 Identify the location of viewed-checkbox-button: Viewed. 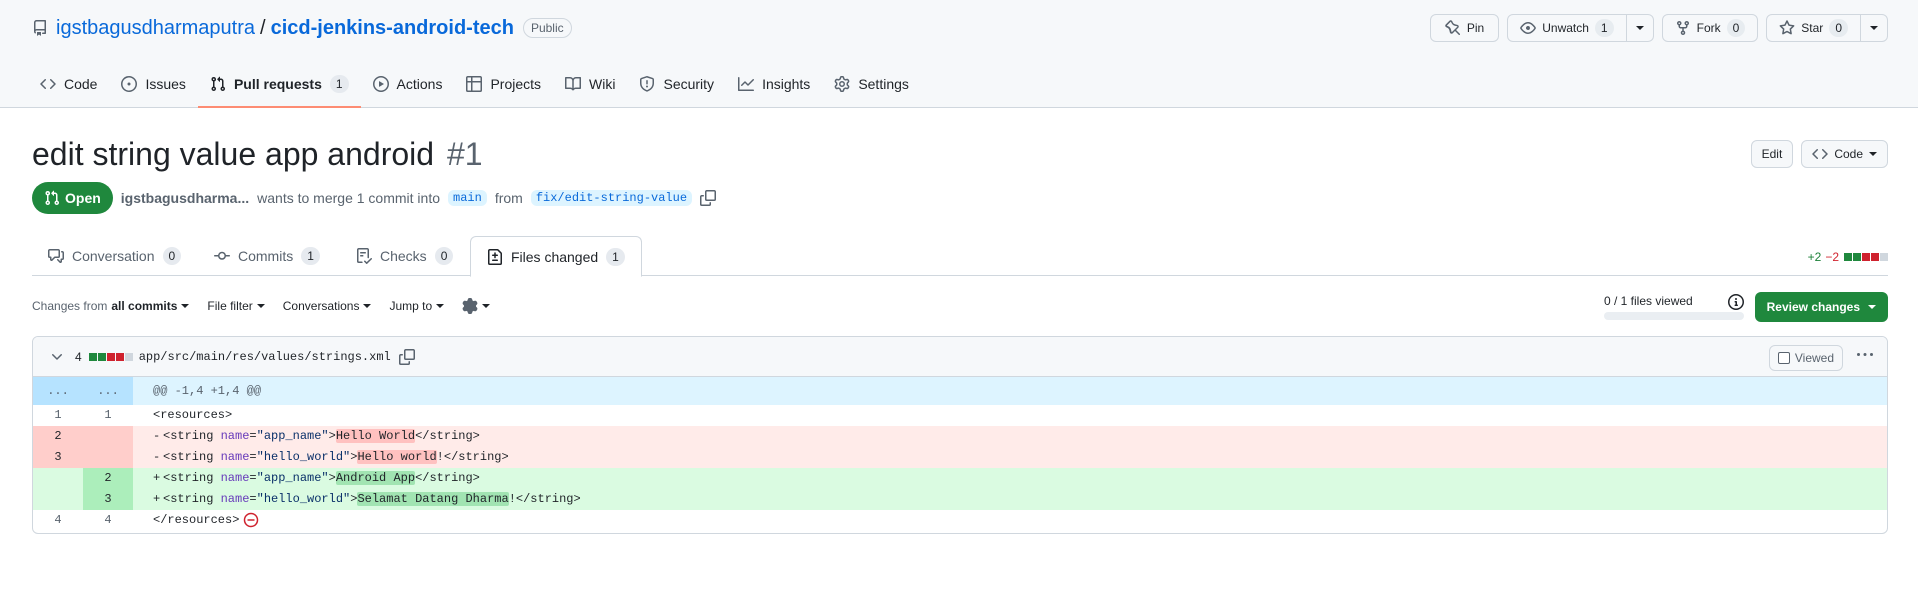
(1805, 358).